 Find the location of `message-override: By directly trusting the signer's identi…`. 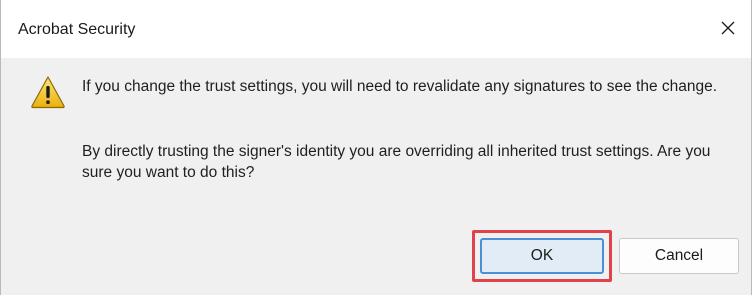

message-override: By directly trusting the signer's identi… is located at coordinates (396, 162).